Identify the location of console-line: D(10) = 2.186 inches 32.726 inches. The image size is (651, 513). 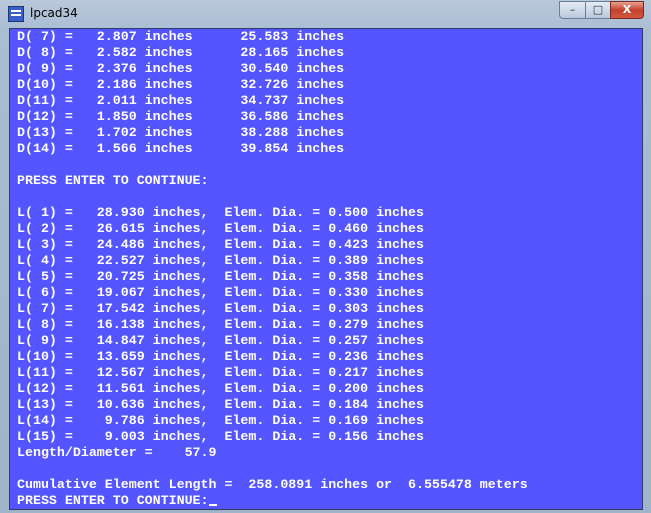
(181, 84).